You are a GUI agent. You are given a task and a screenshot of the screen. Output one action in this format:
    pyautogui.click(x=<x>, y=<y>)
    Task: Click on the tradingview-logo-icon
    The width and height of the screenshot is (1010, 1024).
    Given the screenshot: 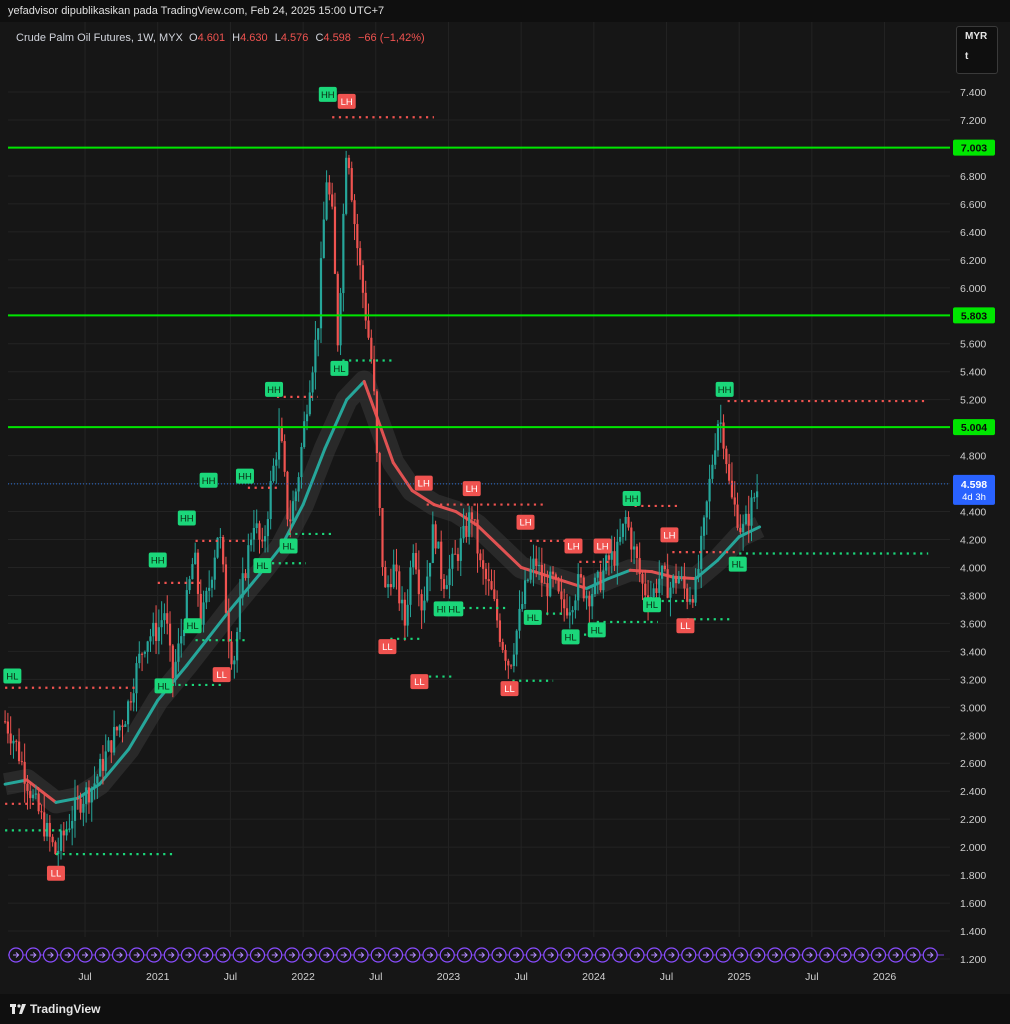 What is the action you would take?
    pyautogui.click(x=18, y=1009)
    